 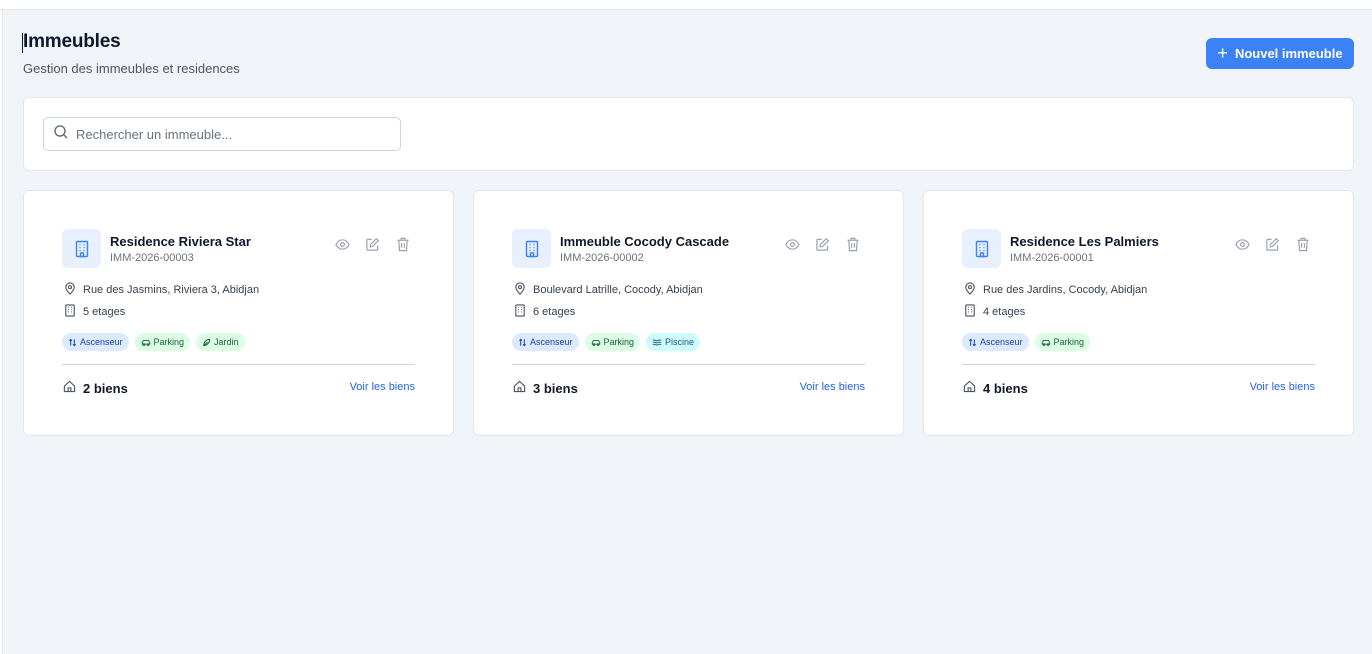 What do you see at coordinates (1, 332) in the screenshot?
I see `sidebar-edge` at bounding box center [1, 332].